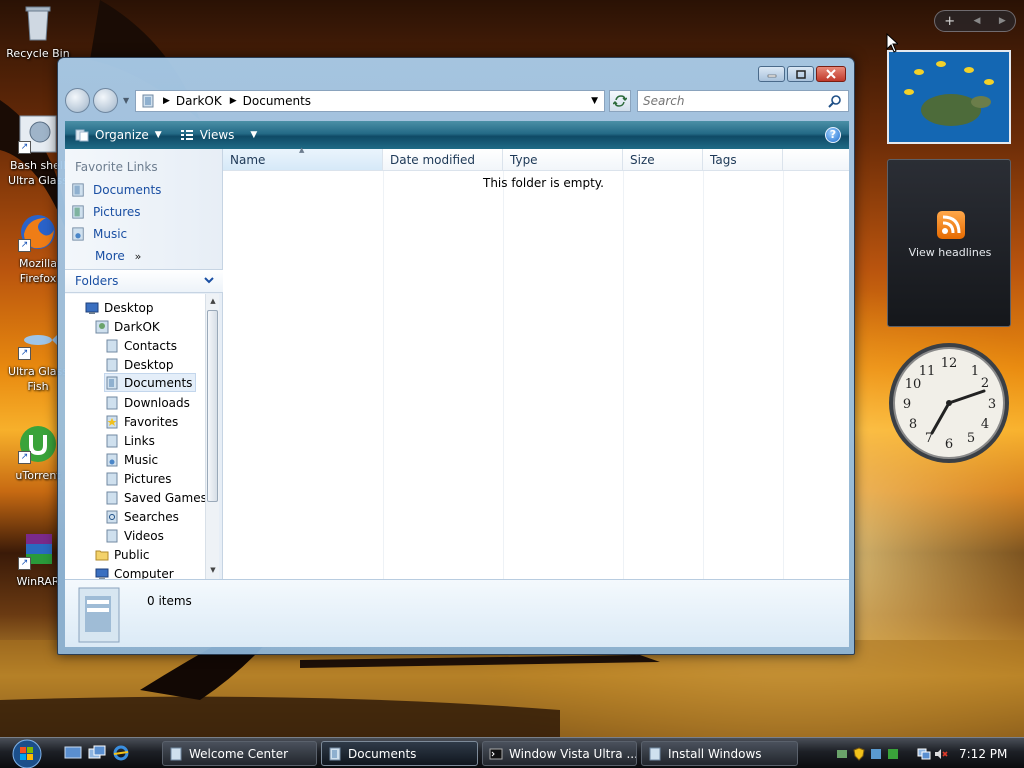 The width and height of the screenshot is (1024, 768). What do you see at coordinates (157, 402) in the screenshot?
I see `tree-item-label: Downloads` at bounding box center [157, 402].